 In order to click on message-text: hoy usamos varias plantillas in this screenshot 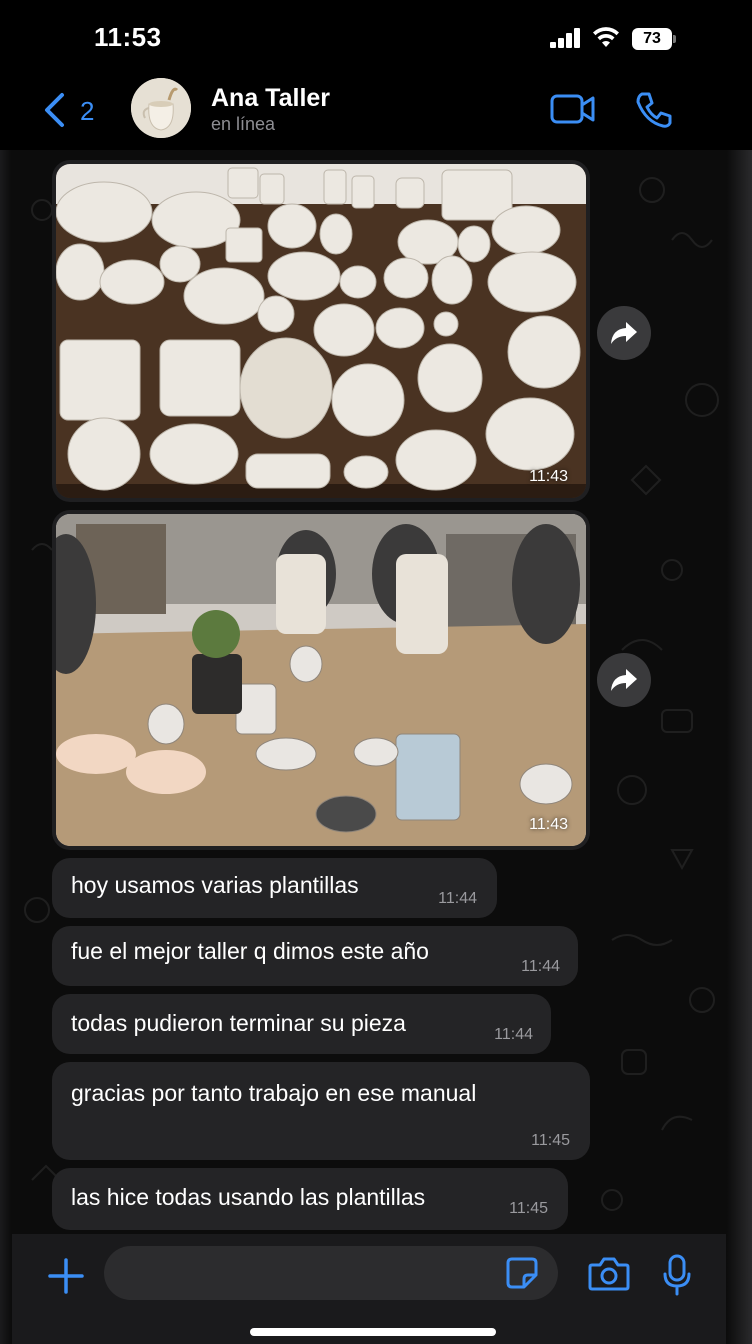, I will do `click(215, 885)`.